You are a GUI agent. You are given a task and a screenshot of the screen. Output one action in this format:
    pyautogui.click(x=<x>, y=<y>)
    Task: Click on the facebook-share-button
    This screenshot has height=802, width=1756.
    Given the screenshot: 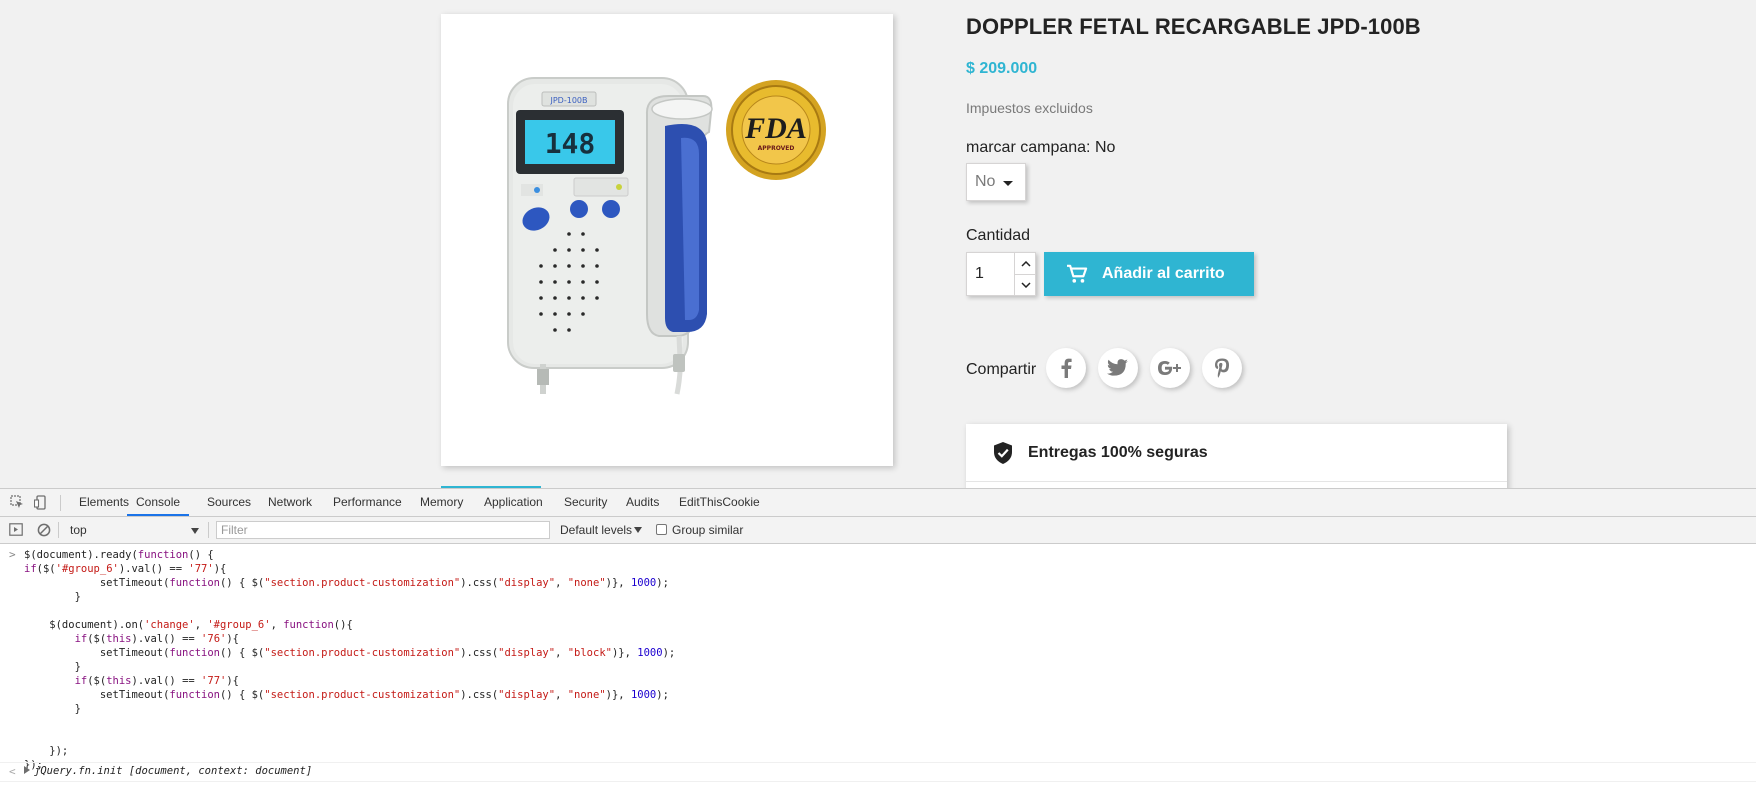 What is the action you would take?
    pyautogui.click(x=1066, y=368)
    